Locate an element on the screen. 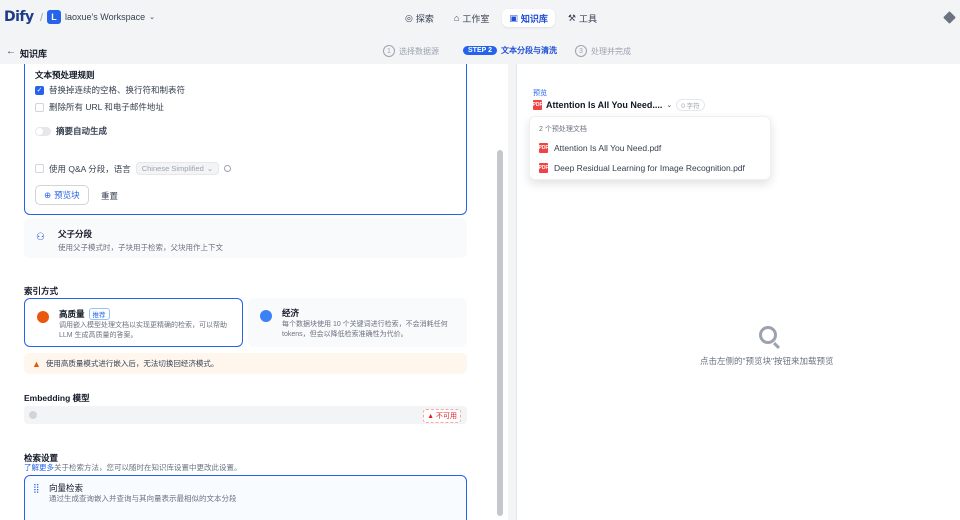  preview-label: 预览 is located at coordinates (540, 93).